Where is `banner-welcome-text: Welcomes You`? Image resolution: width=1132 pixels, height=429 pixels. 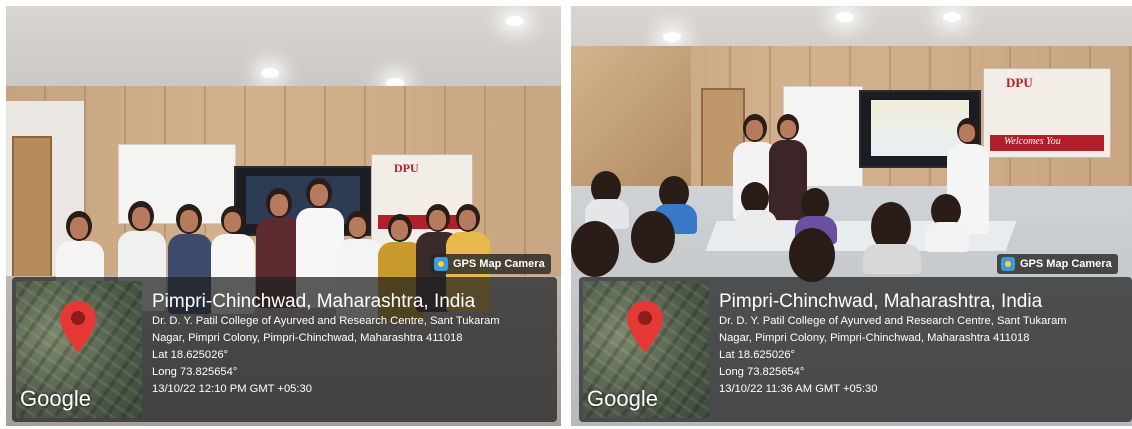 banner-welcome-text: Welcomes You is located at coordinates (1032, 141).